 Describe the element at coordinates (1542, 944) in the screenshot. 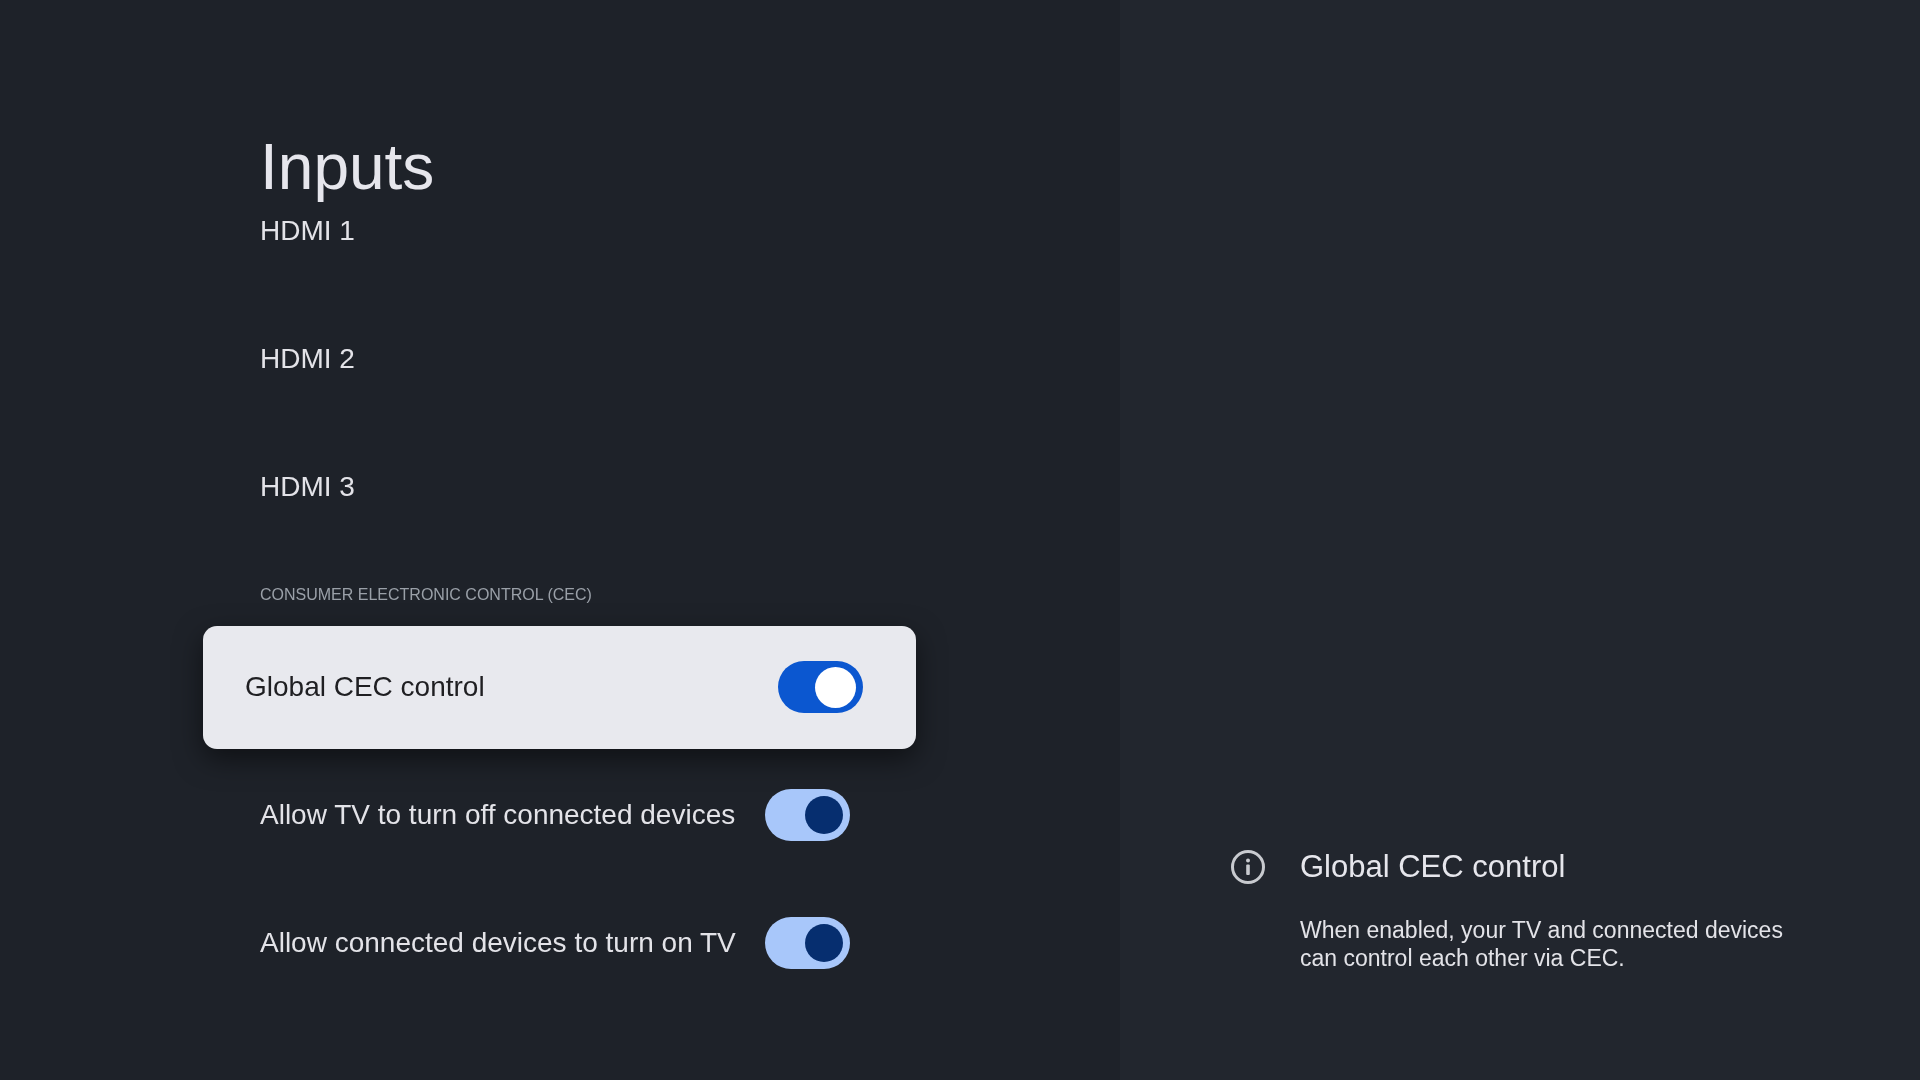

I see `info-description: When enabled, your TV and connected devices can control each other via CEC.` at that location.